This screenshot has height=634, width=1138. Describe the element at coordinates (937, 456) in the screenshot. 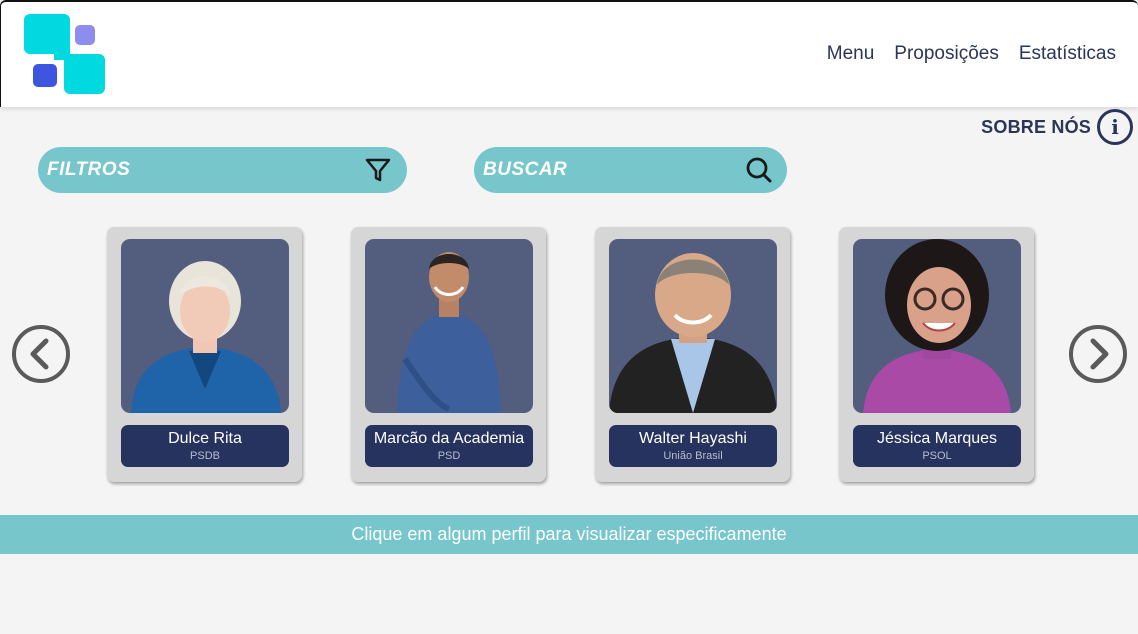

I see `profile-party: PSOL` at that location.